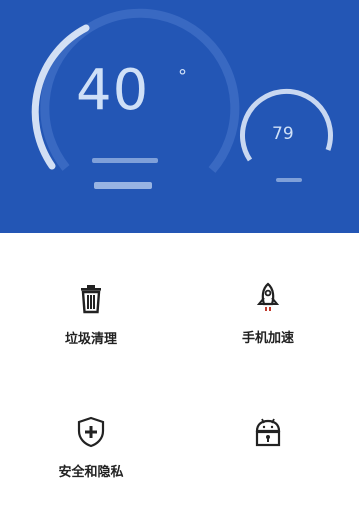  Describe the element at coordinates (123, 185) in the screenshot. I see `main-gauge-button` at that location.